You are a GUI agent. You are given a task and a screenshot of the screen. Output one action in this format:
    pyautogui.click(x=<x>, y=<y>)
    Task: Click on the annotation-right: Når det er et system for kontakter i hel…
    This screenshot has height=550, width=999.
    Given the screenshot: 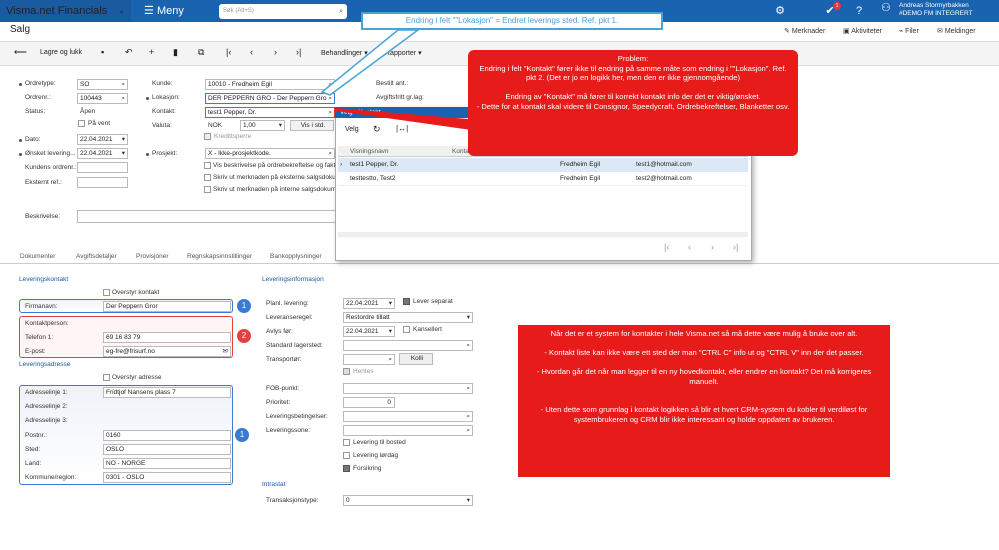 What is the action you would take?
    pyautogui.click(x=704, y=401)
    